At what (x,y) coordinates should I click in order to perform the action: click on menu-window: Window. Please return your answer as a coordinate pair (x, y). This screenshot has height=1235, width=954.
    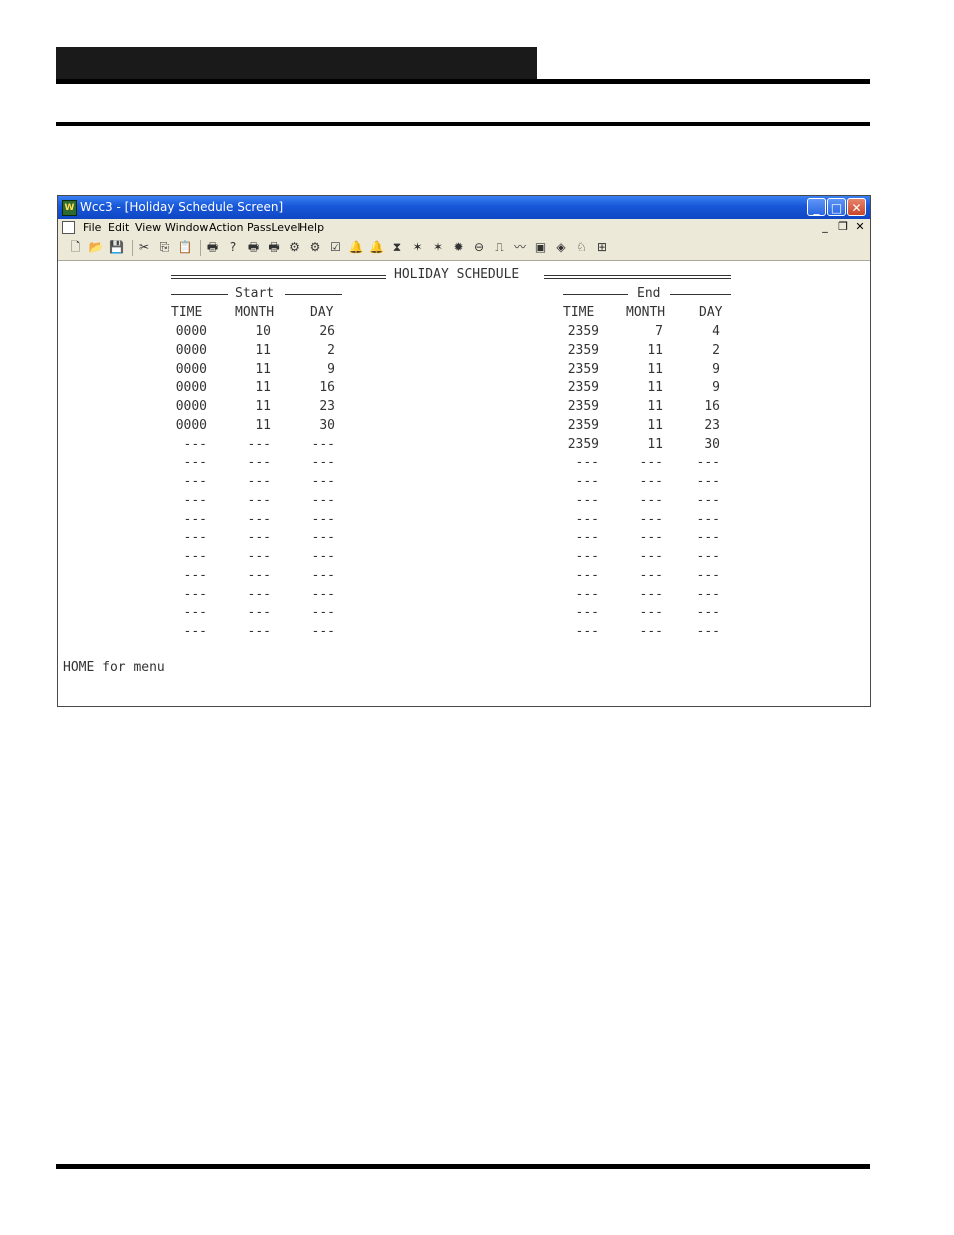
    Looking at the image, I should click on (186, 227).